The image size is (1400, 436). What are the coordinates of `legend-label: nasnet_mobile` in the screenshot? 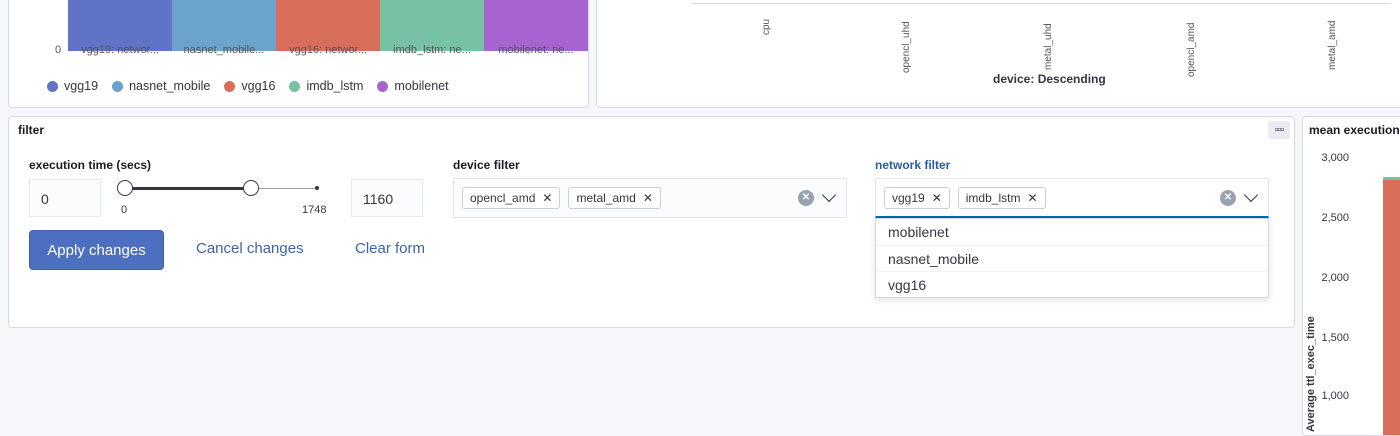 It's located at (170, 86).